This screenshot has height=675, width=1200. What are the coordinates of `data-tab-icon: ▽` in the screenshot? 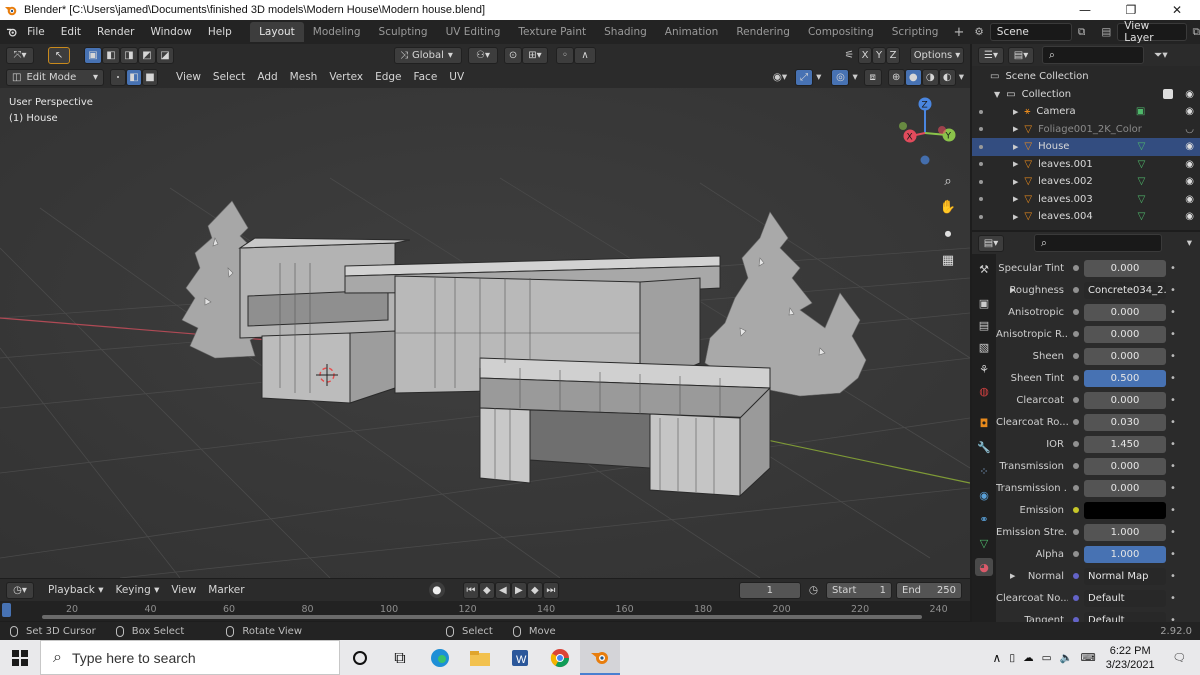 It's located at (984, 543).